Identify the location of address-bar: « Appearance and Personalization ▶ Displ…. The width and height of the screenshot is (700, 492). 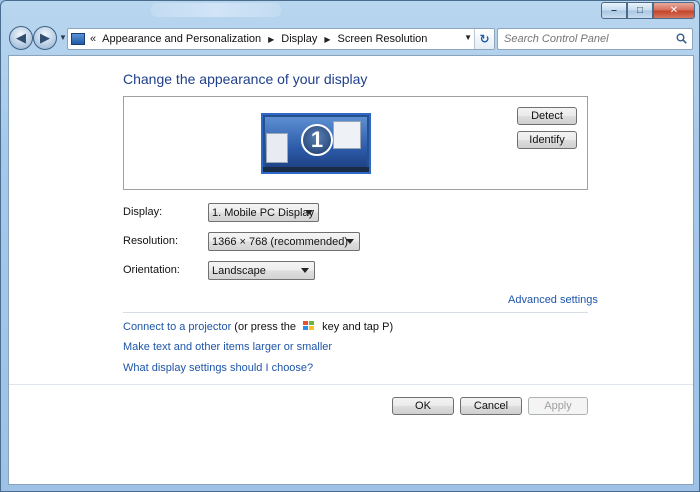
(281, 39).